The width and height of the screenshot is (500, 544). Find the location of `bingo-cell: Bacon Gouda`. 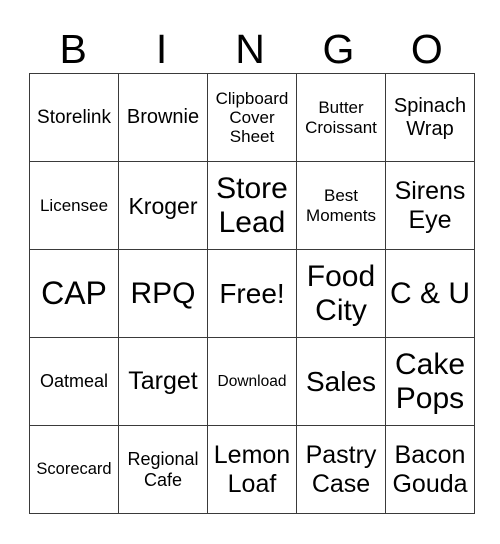

bingo-cell: Bacon Gouda is located at coordinates (430, 469).